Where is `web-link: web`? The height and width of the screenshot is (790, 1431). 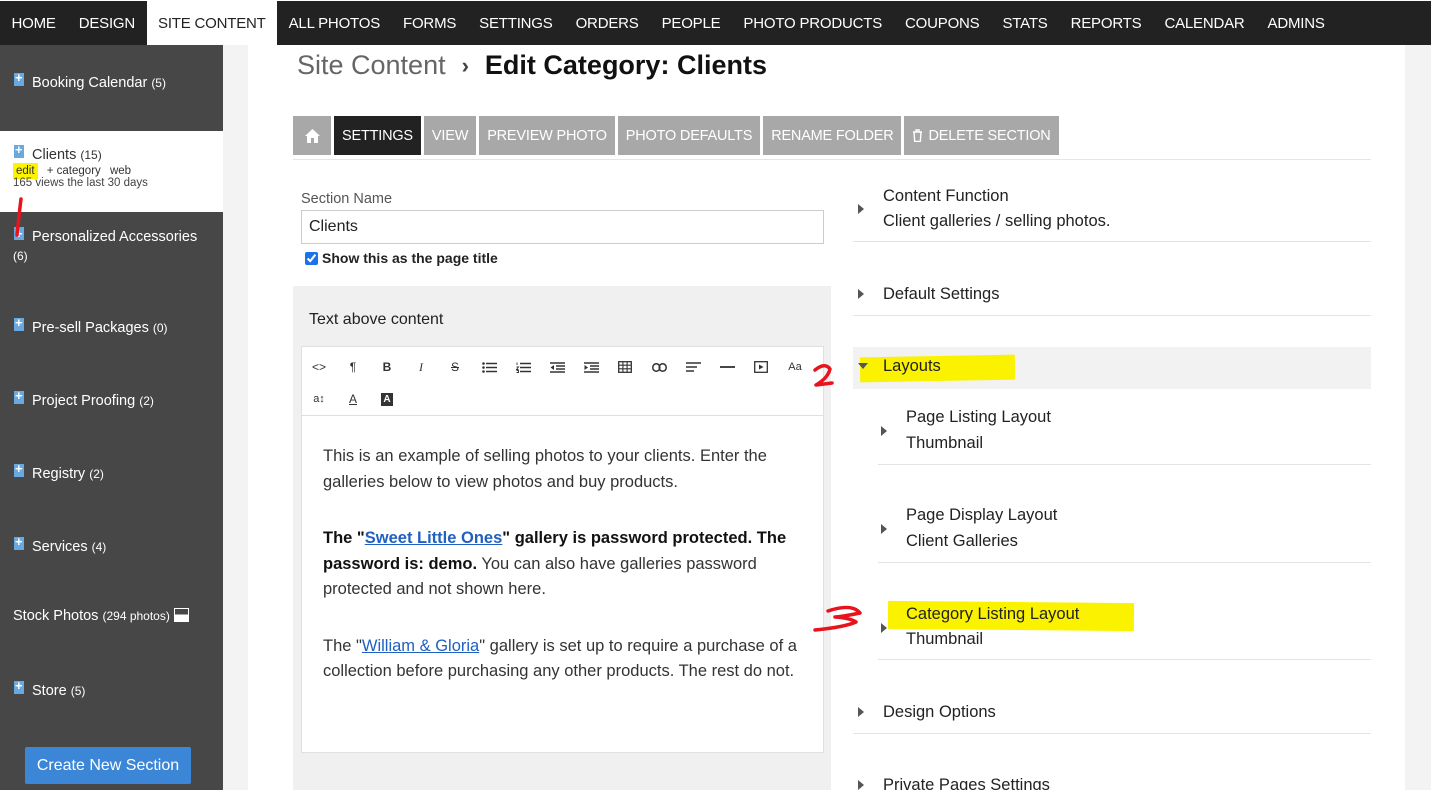
web-link: web is located at coordinates (120, 171).